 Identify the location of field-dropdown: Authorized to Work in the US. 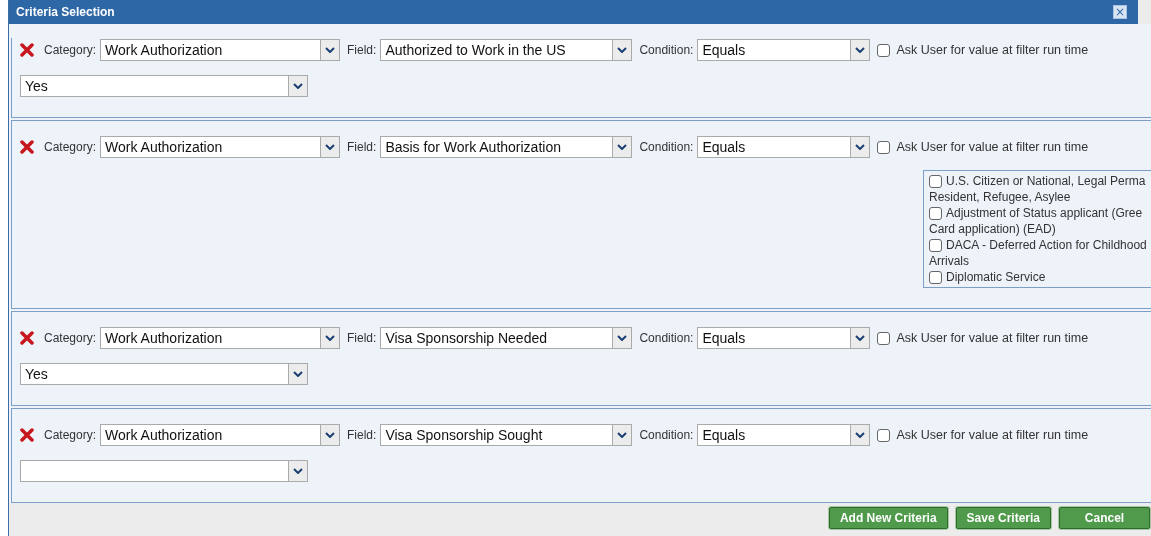
(506, 50).